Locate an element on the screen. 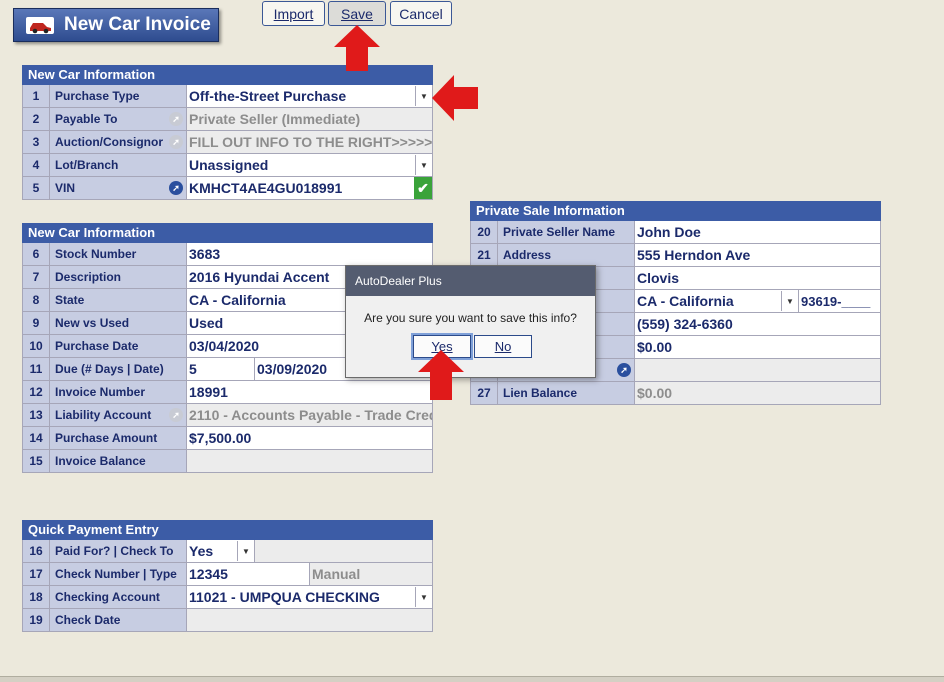  checking-account-select: 11021 - UMPQUA CHECKING ▼ is located at coordinates (310, 597).